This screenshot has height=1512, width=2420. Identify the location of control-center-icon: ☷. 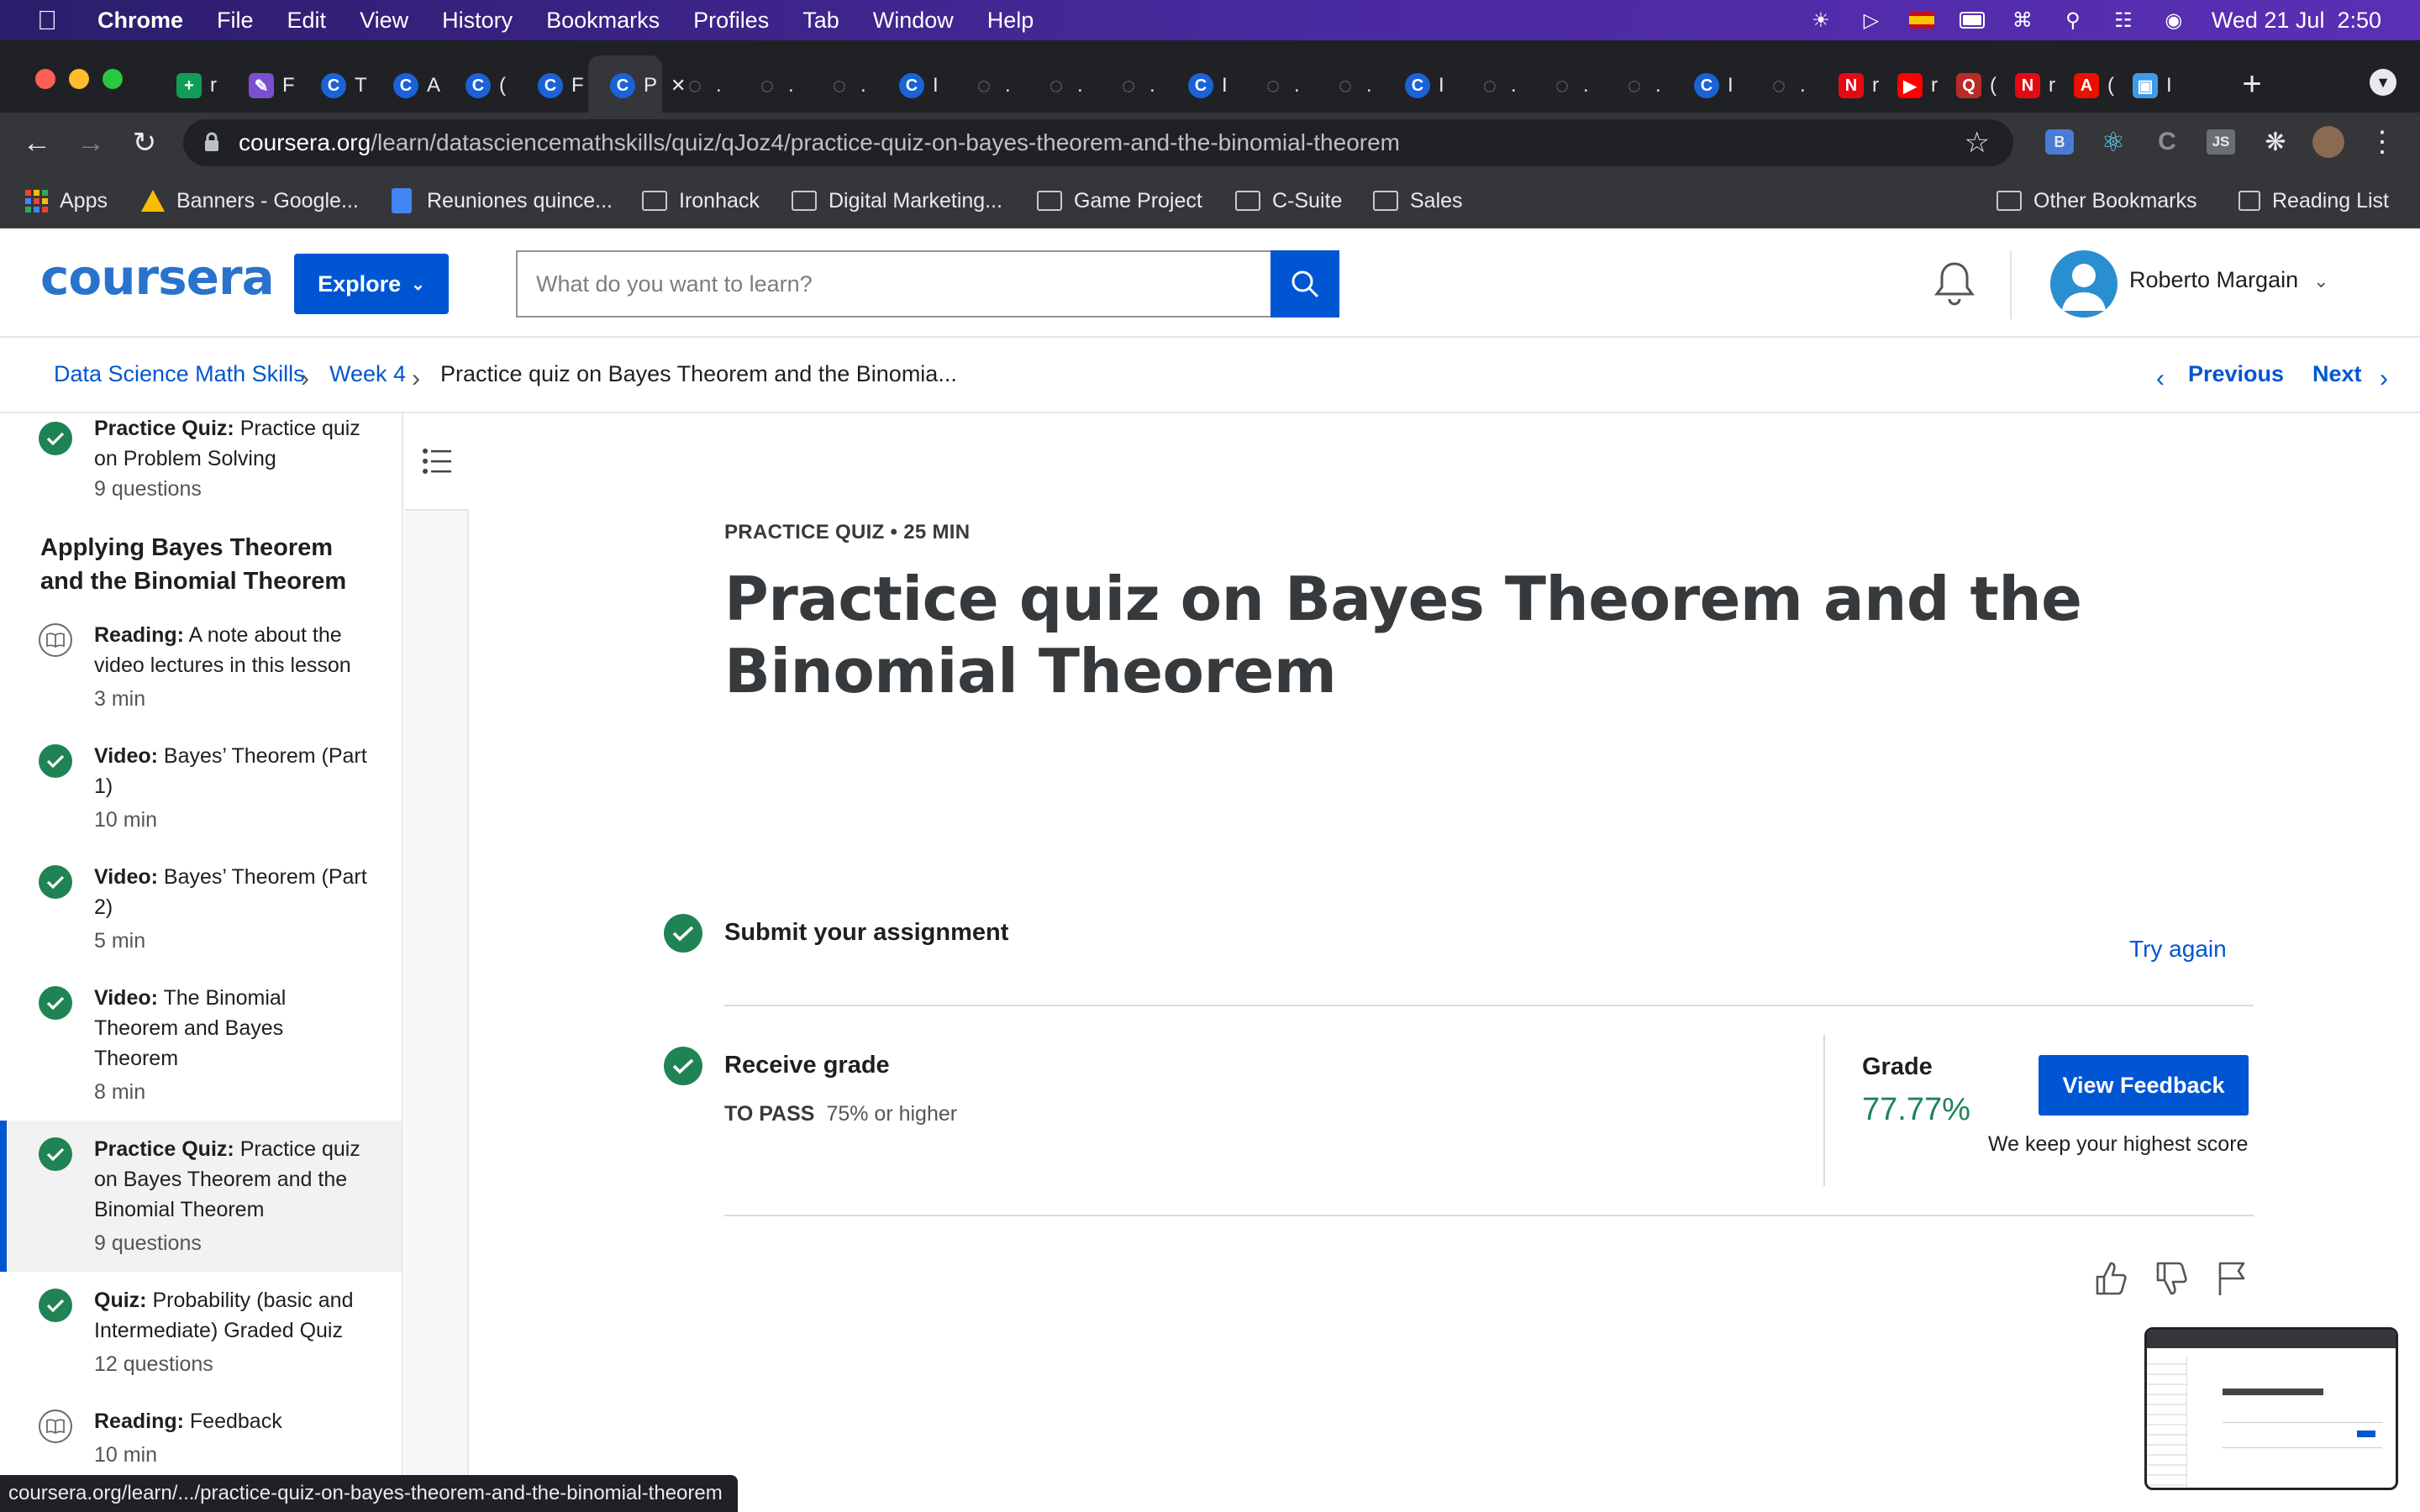
(2123, 20).